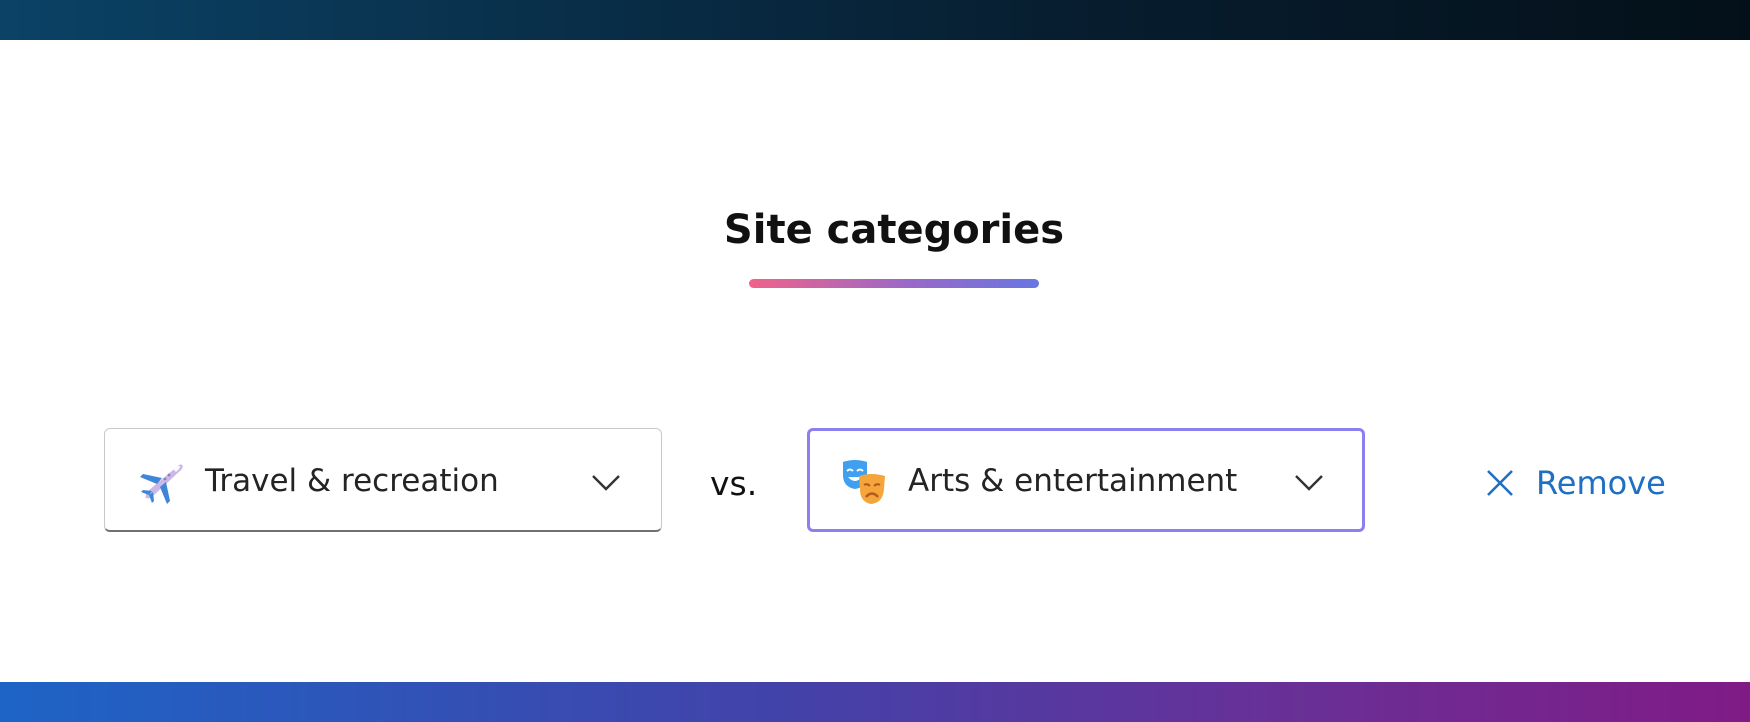 This screenshot has height=722, width=1750. Describe the element at coordinates (1601, 483) in the screenshot. I see `remove-label: Remove` at that location.